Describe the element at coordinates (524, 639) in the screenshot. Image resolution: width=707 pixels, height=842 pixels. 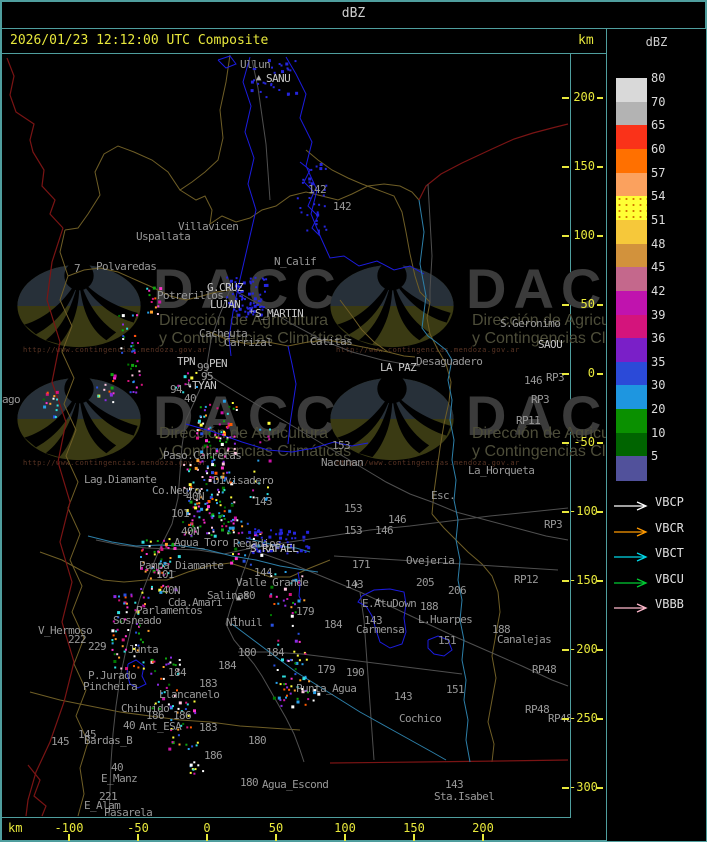
I see `map-place-label: Canalejas` at that location.